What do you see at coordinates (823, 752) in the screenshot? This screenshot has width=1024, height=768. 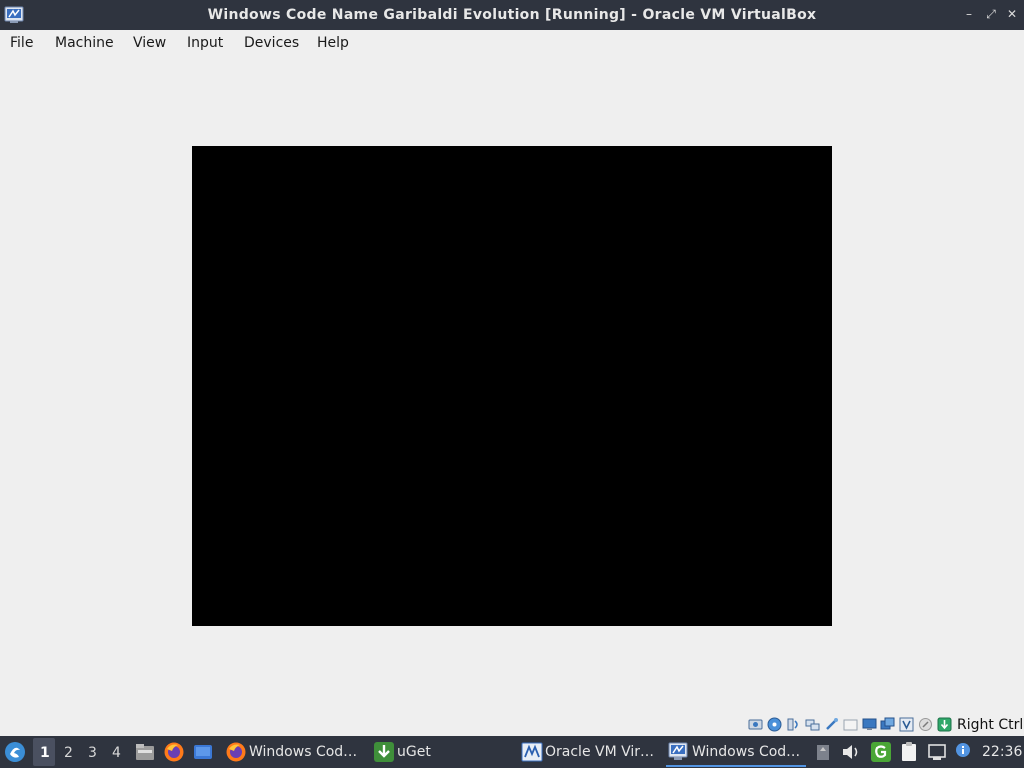 I see `tray-scroll-icon` at bounding box center [823, 752].